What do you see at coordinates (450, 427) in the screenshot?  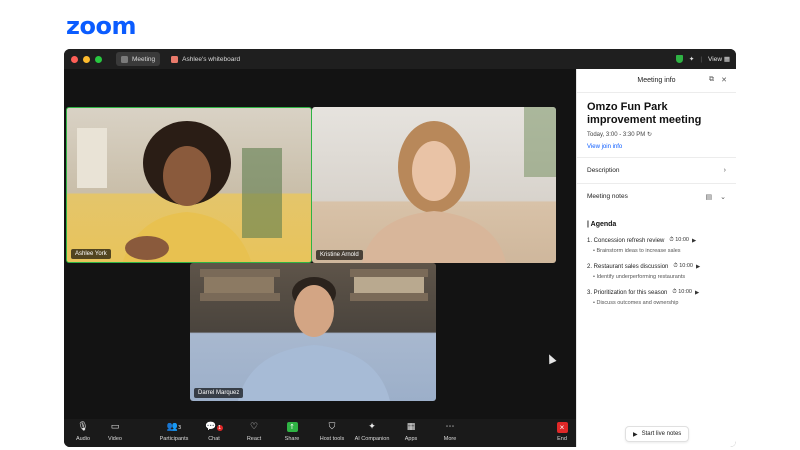 I see `more-icon: ⋯` at bounding box center [450, 427].